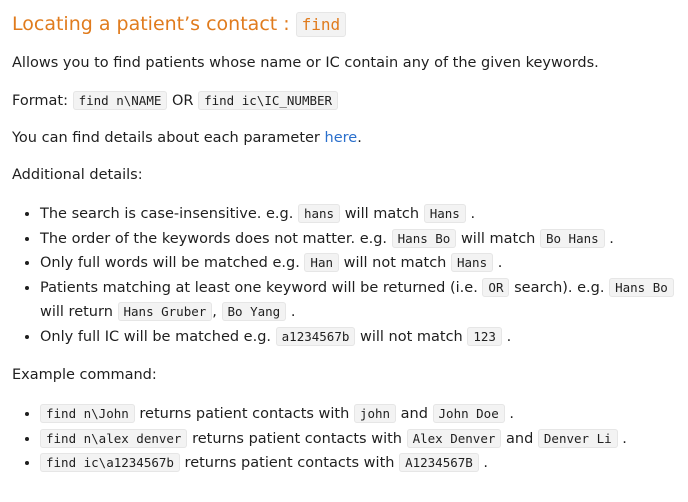 Image resolution: width=688 pixels, height=502 pixels. I want to click on inline-code: find ic\a1234567b, so click(110, 462).